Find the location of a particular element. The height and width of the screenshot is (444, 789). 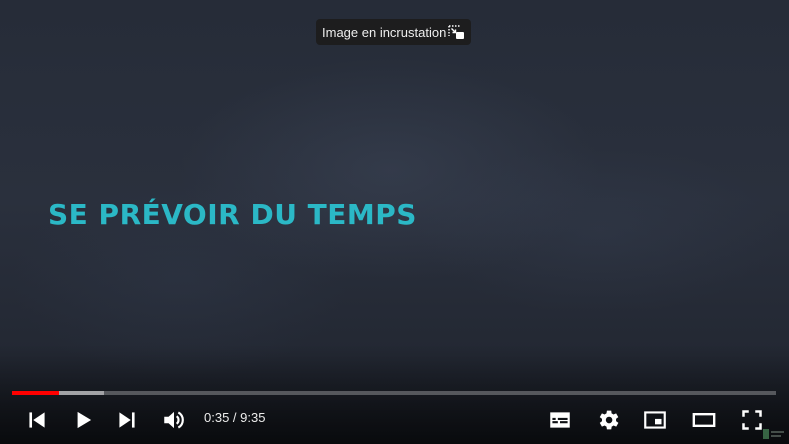

previous-icon is located at coordinates (37, 420).